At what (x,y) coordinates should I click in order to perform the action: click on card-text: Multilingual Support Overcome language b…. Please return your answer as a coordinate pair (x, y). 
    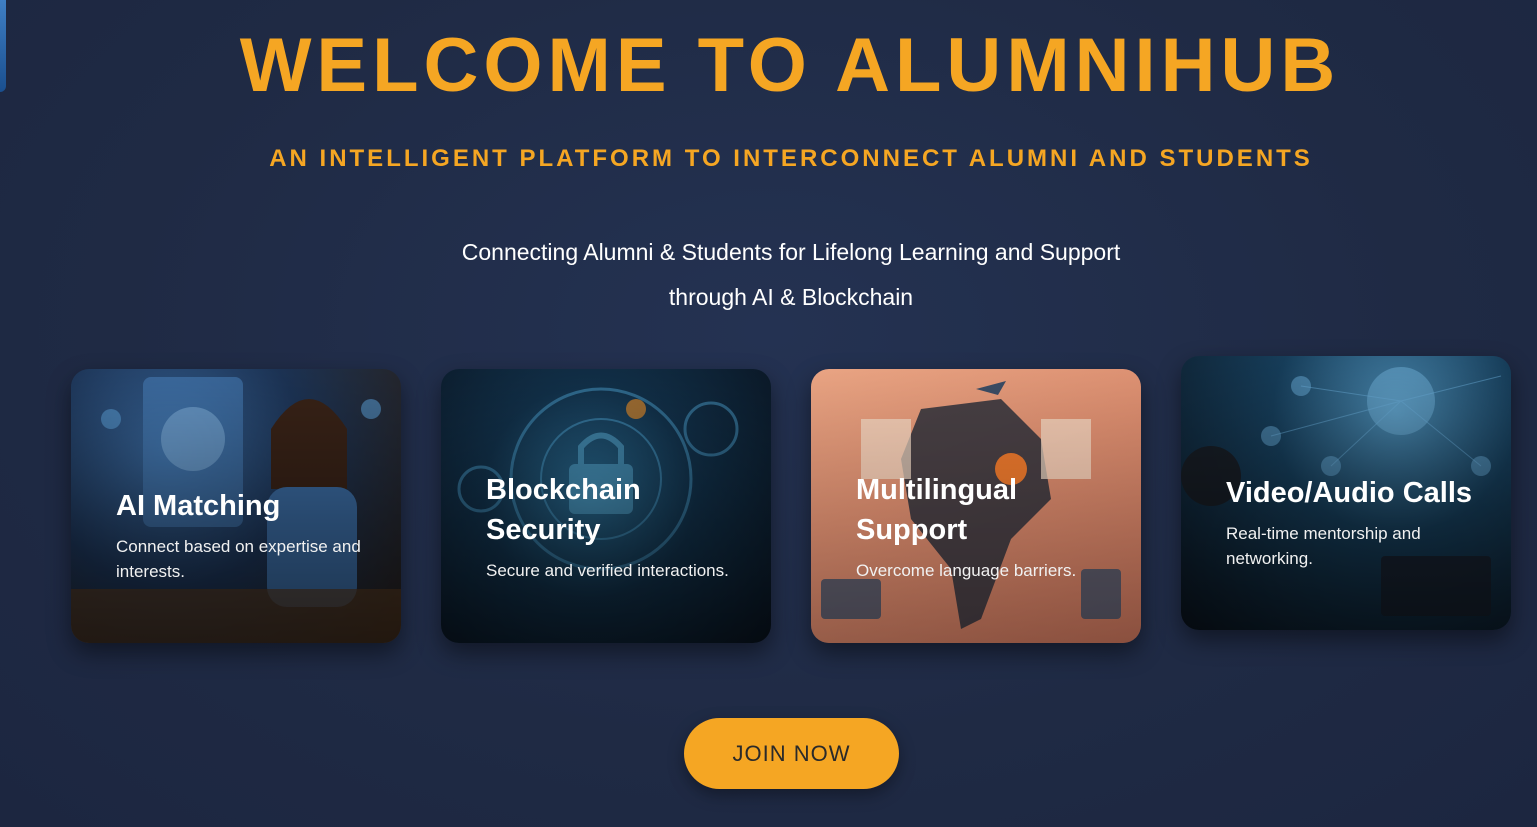
    Looking at the image, I should click on (989, 526).